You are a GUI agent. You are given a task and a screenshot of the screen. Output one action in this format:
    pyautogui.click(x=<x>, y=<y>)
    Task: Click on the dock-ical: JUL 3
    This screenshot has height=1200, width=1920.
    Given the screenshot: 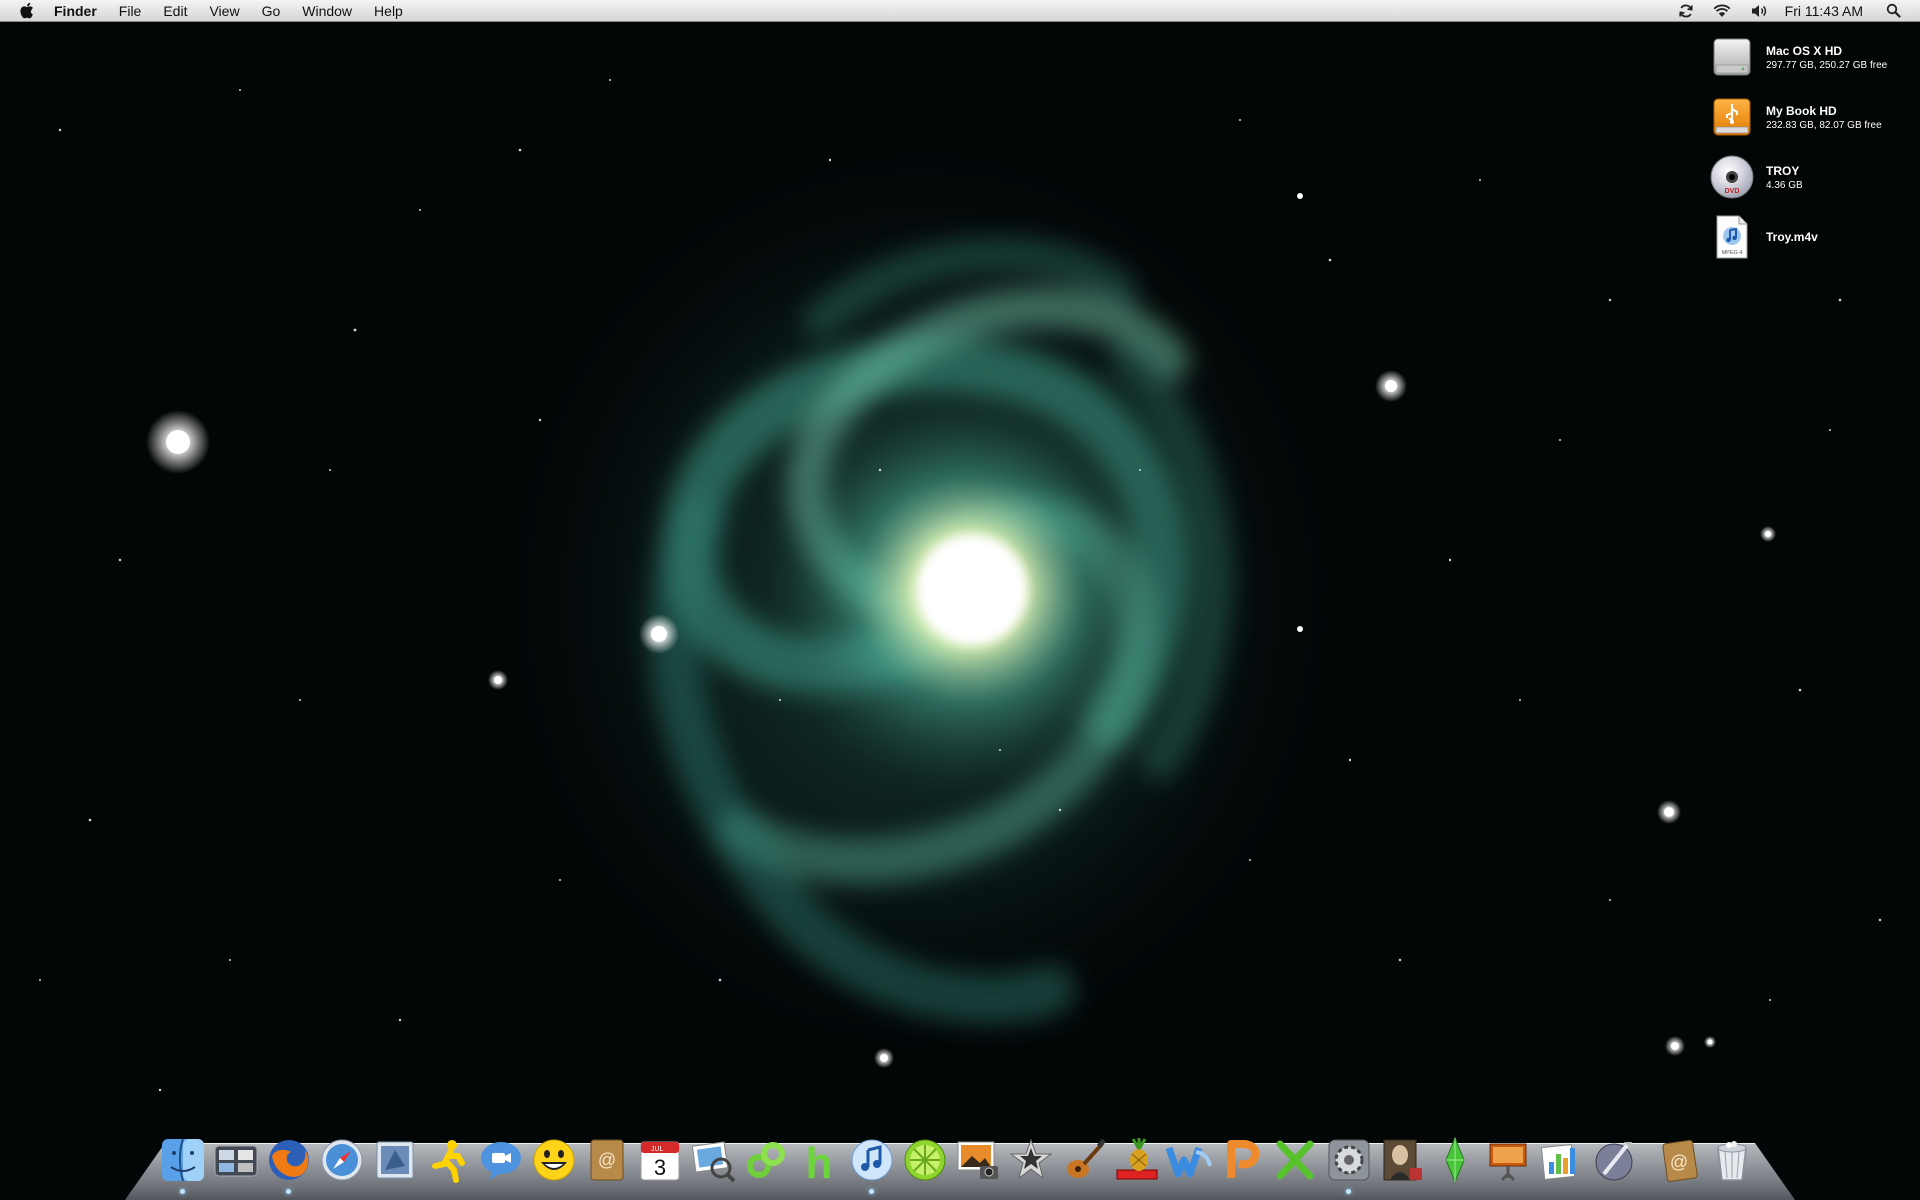 What is the action you would take?
    pyautogui.click(x=659, y=1160)
    